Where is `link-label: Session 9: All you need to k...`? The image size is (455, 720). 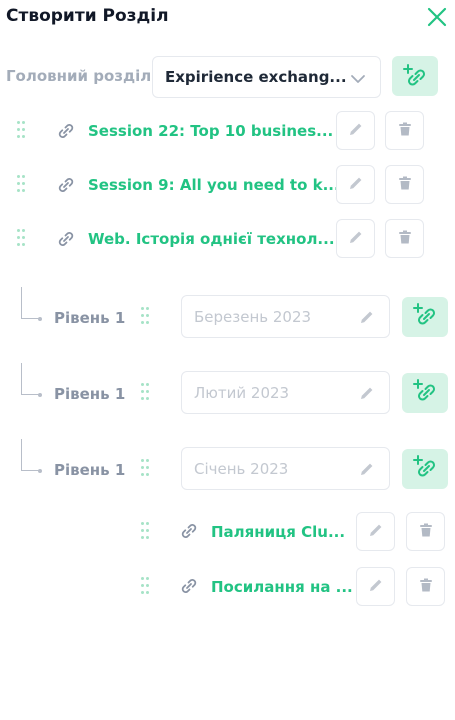 link-label: Session 9: All you need to k... is located at coordinates (214, 185).